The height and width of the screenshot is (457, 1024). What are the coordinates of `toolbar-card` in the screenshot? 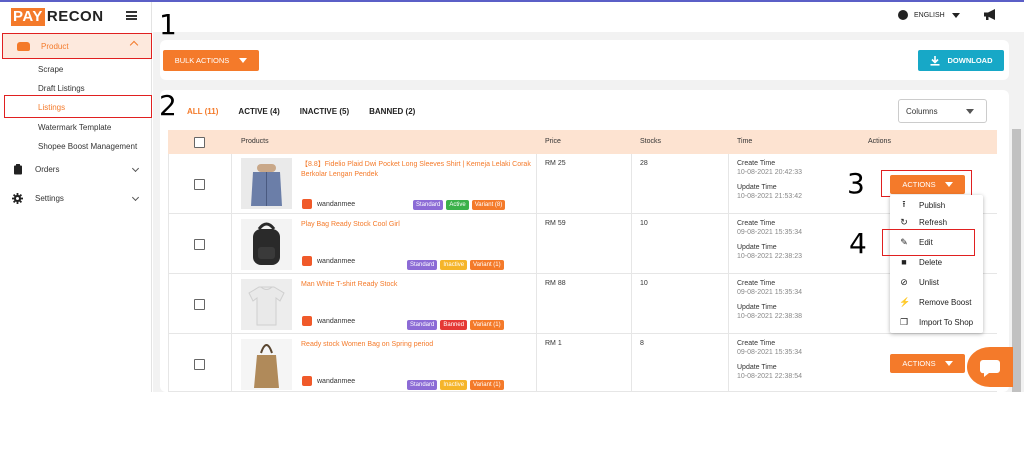 It's located at (584, 60).